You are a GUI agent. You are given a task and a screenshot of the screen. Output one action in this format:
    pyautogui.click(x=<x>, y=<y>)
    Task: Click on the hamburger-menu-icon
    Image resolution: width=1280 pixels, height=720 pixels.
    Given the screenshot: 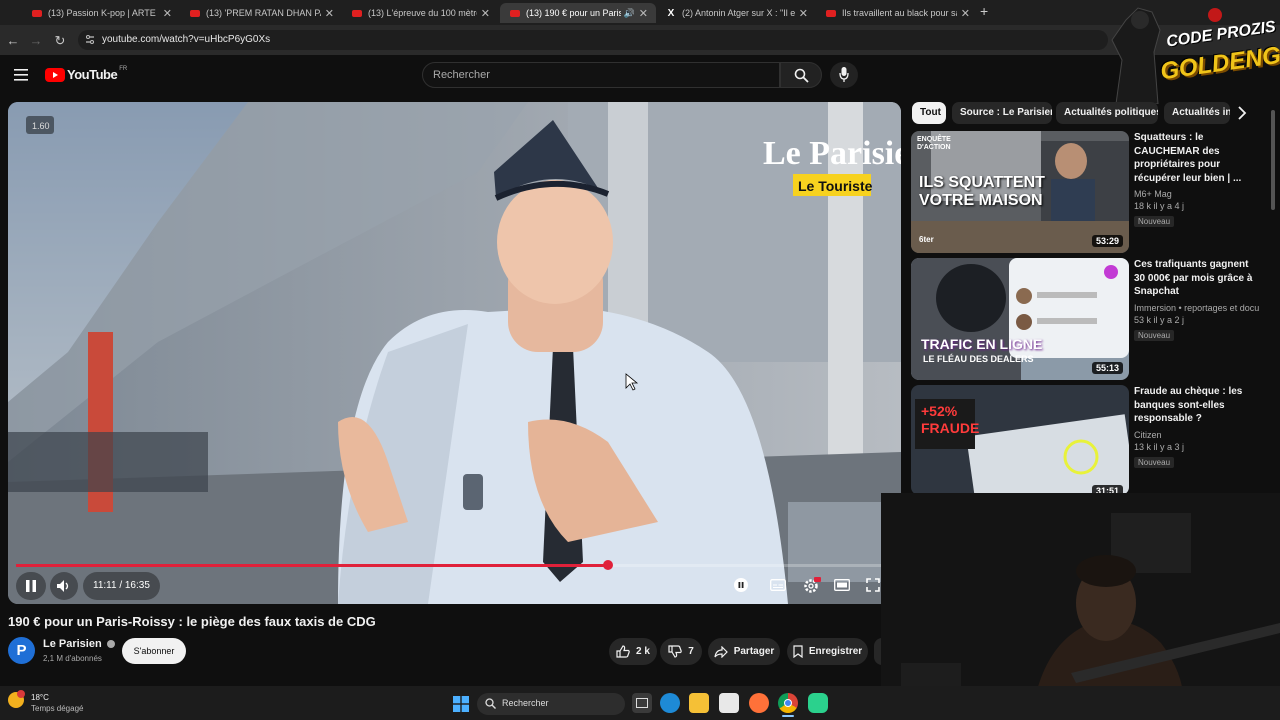 What is the action you would take?
    pyautogui.click(x=21, y=77)
    